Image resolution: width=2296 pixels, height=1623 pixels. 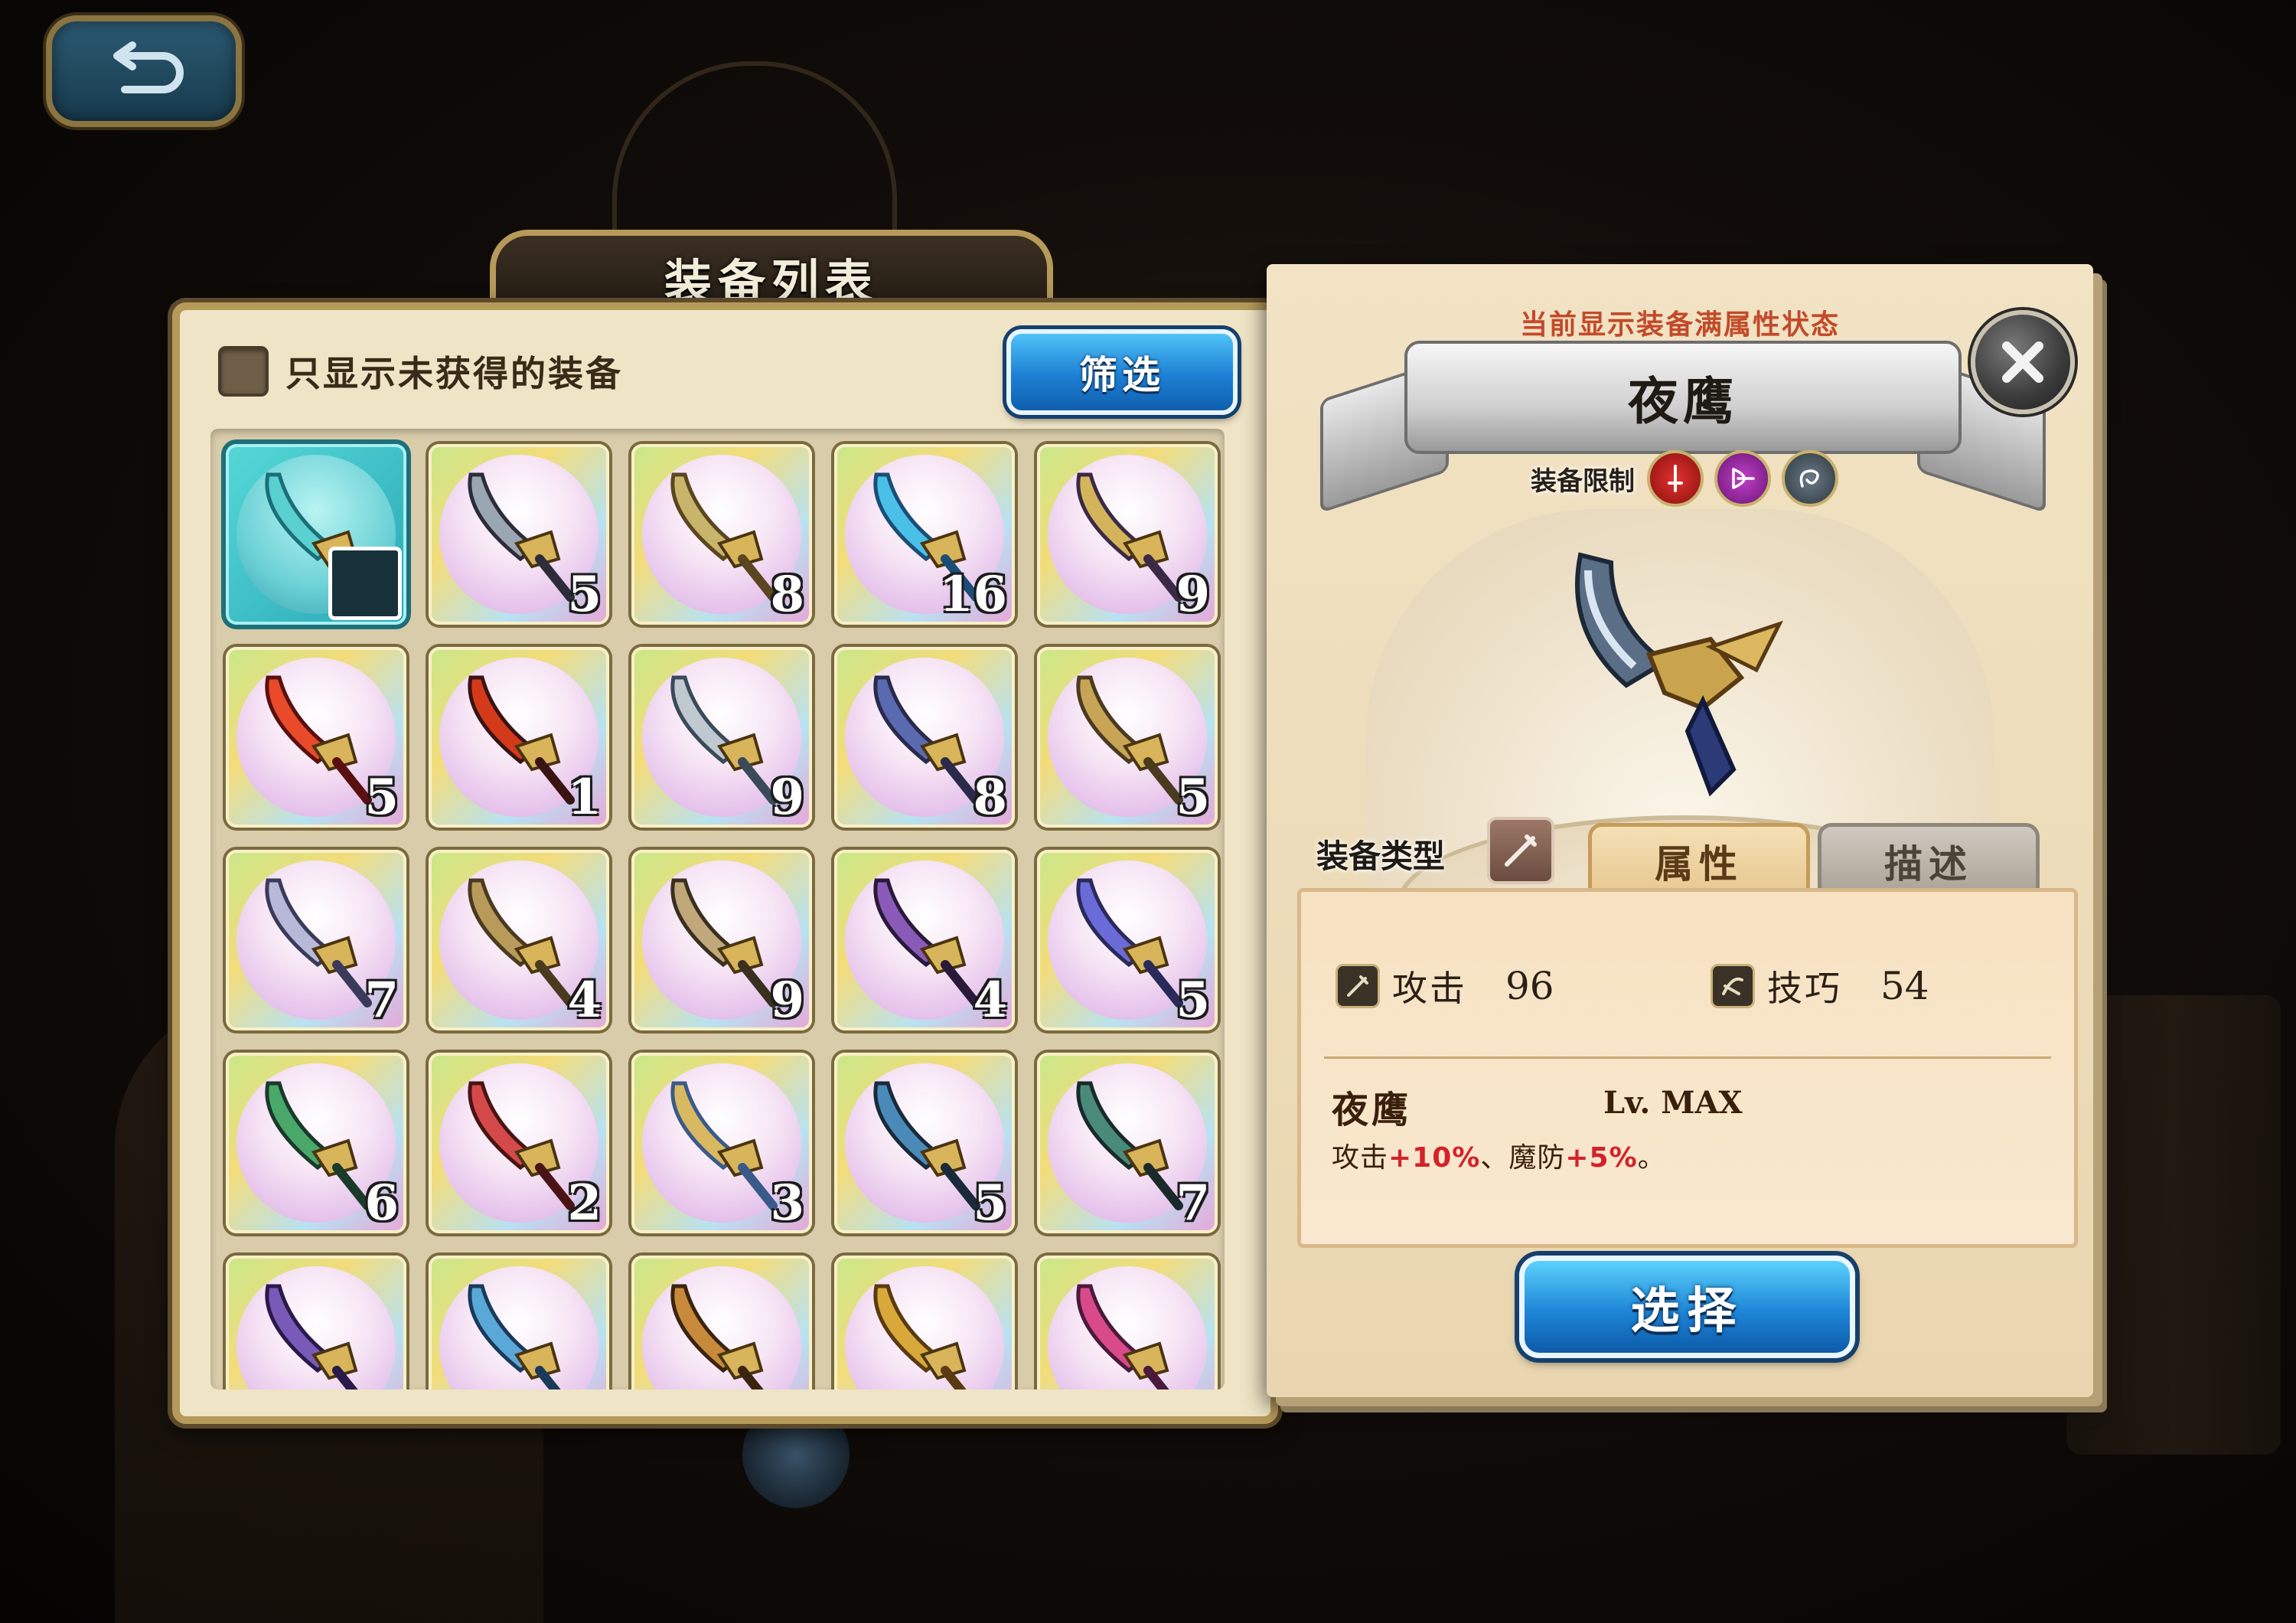 I want to click on effect-attack-value: +10%, so click(x=1434, y=1158).